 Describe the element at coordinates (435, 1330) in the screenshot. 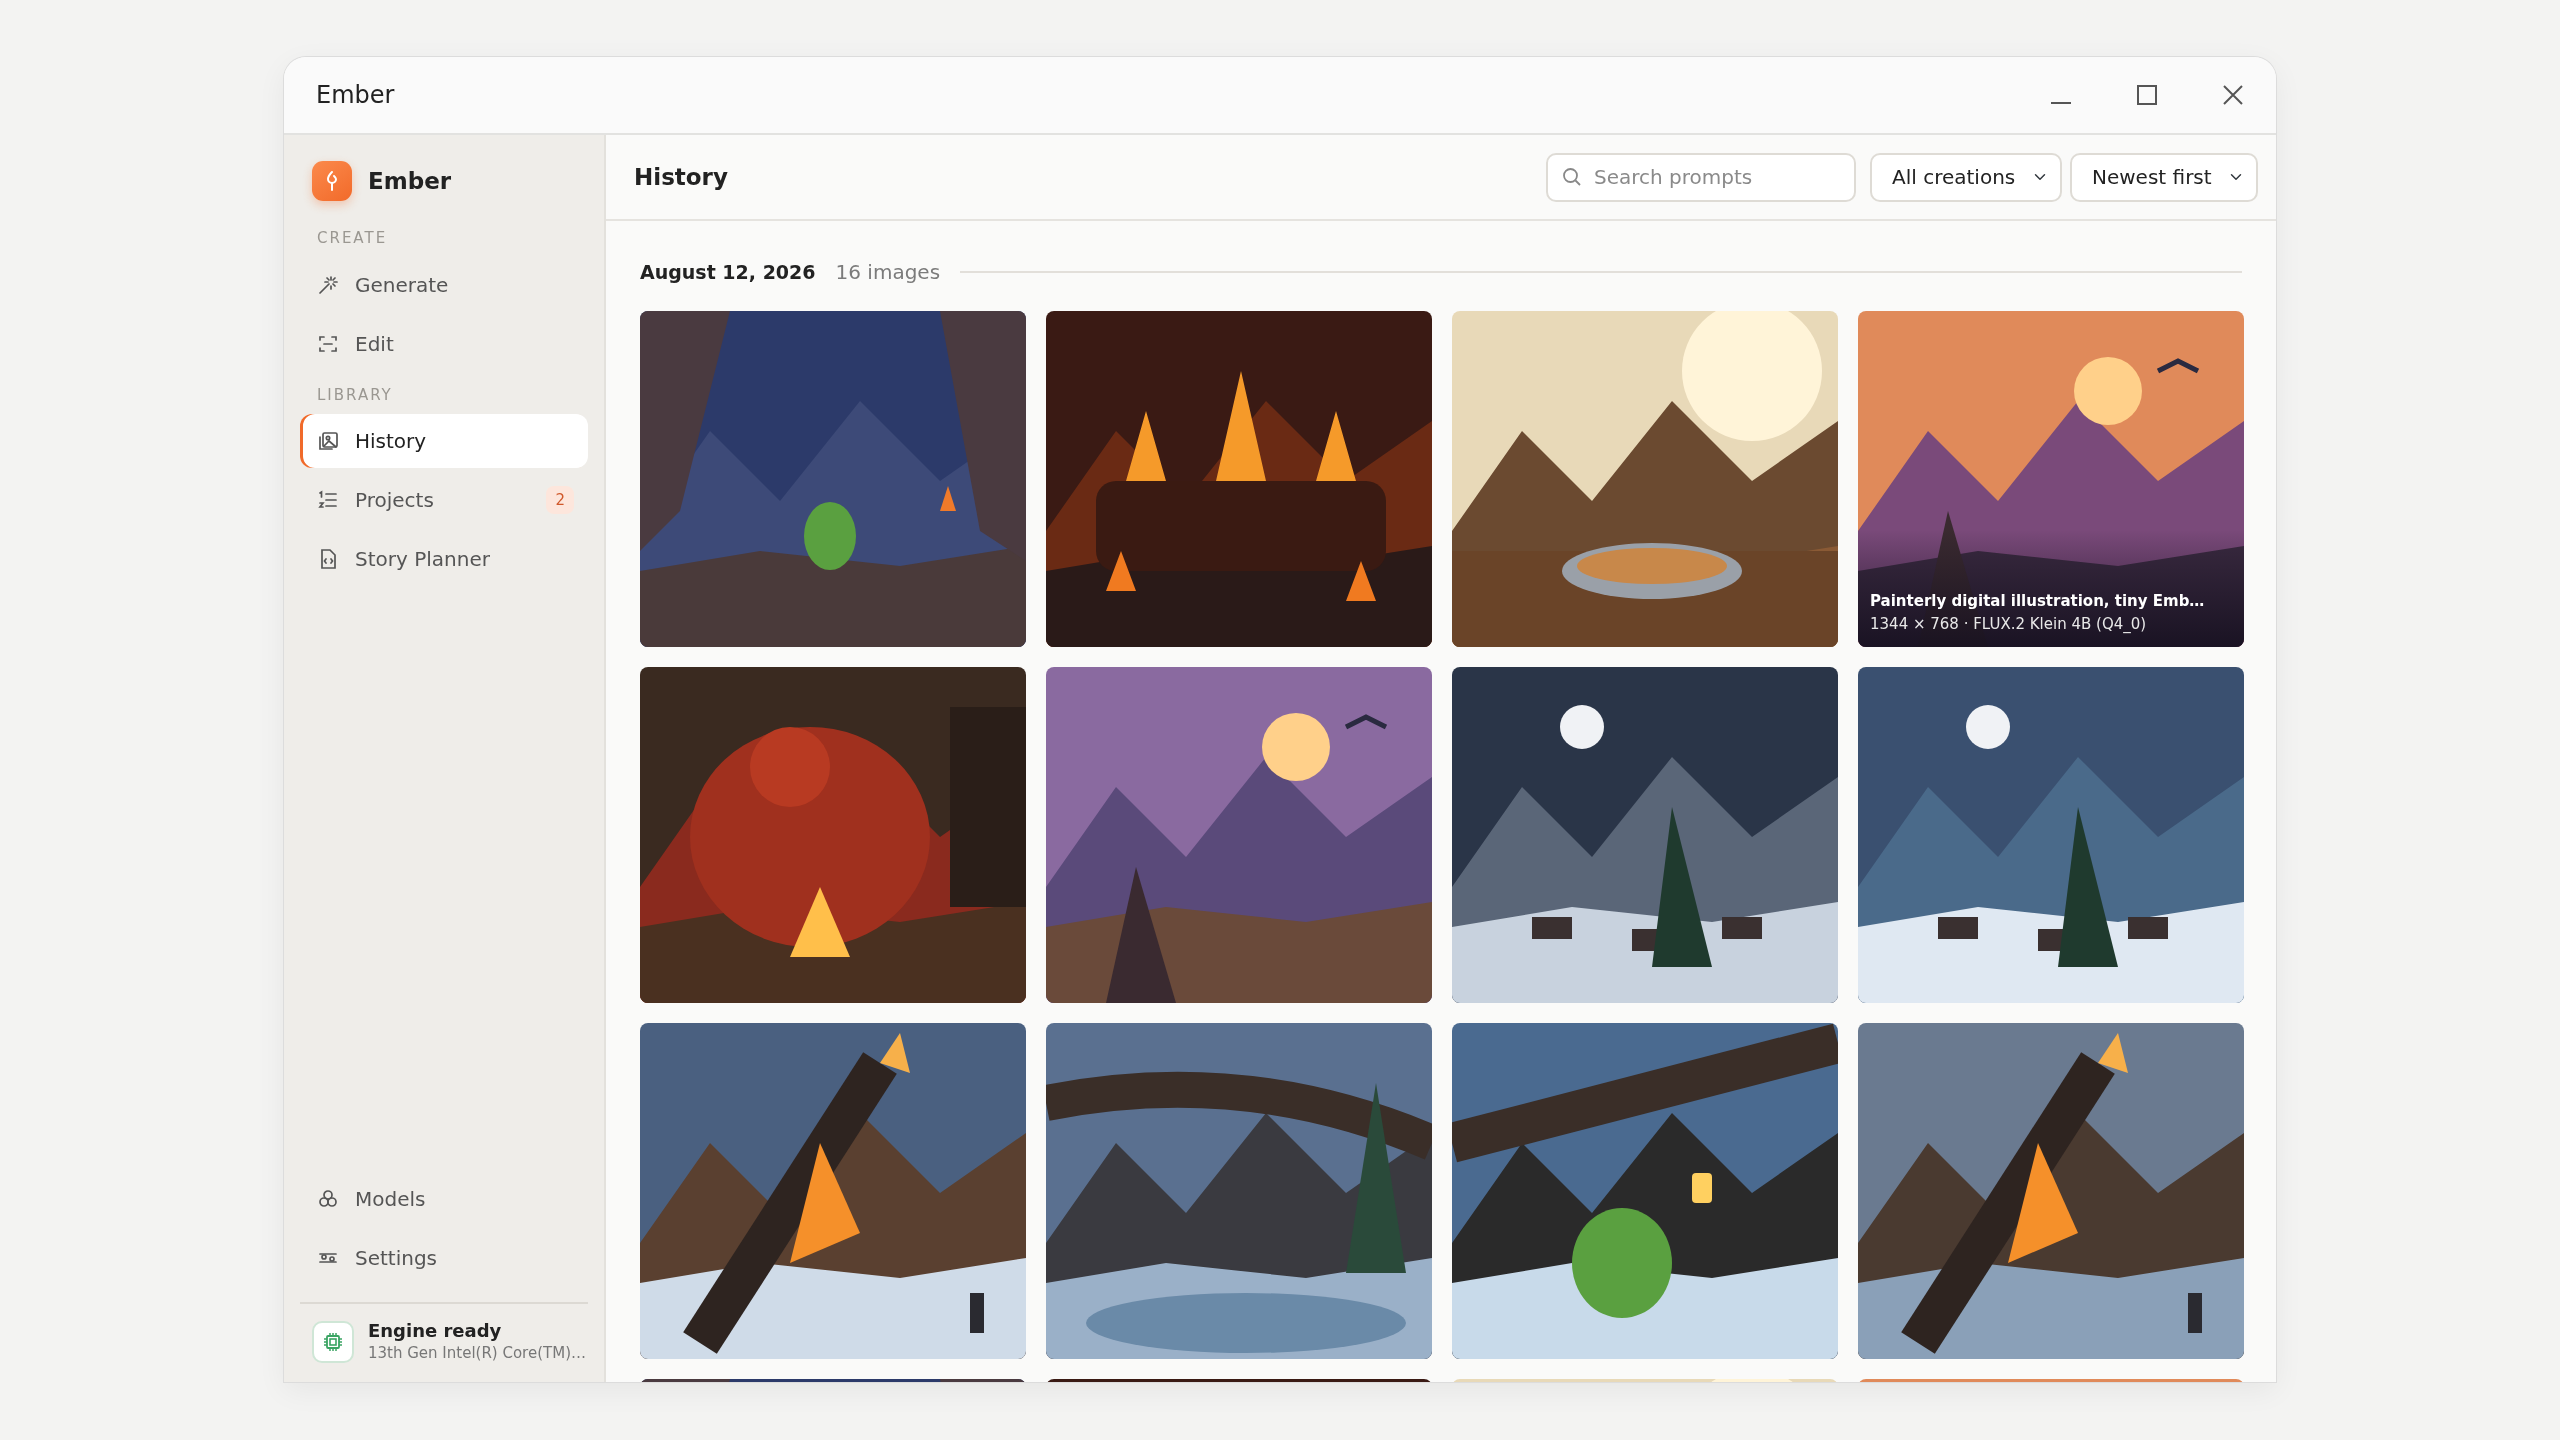

I see `engine-status: Engine ready` at that location.